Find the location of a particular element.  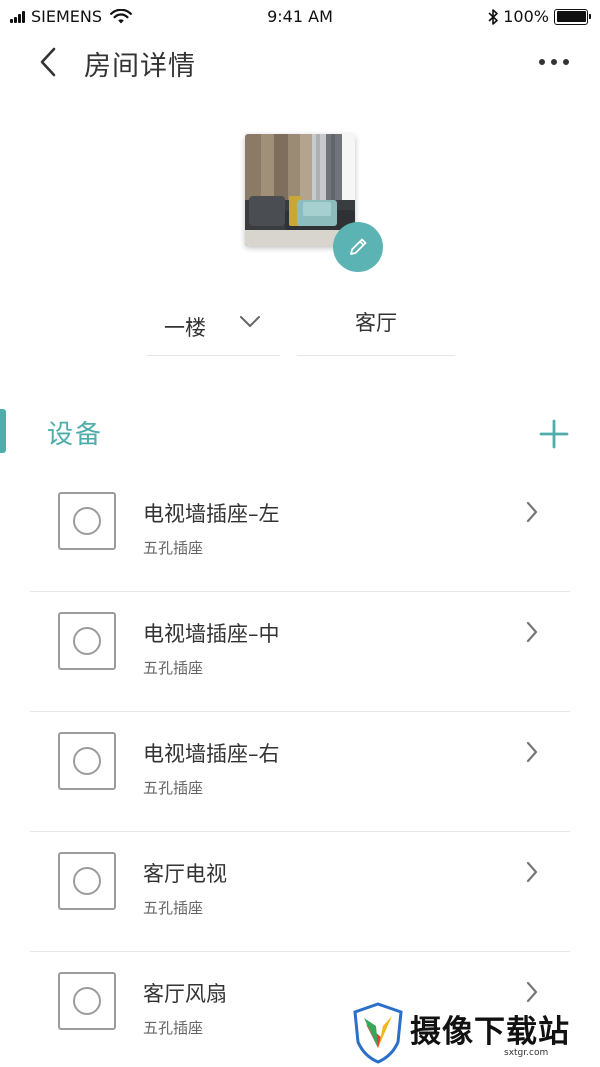

edit-photo-button is located at coordinates (358, 247).